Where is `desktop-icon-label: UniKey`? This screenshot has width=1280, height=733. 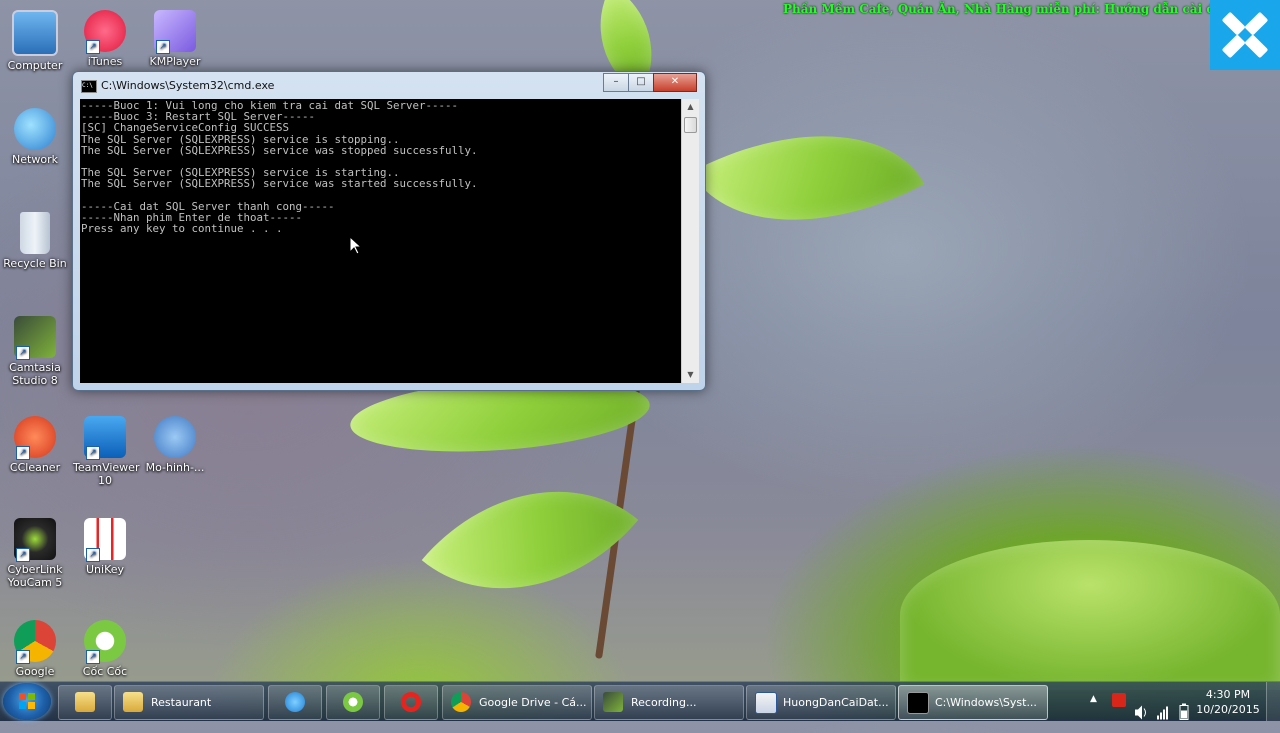 desktop-icon-label: UniKey is located at coordinates (105, 569).